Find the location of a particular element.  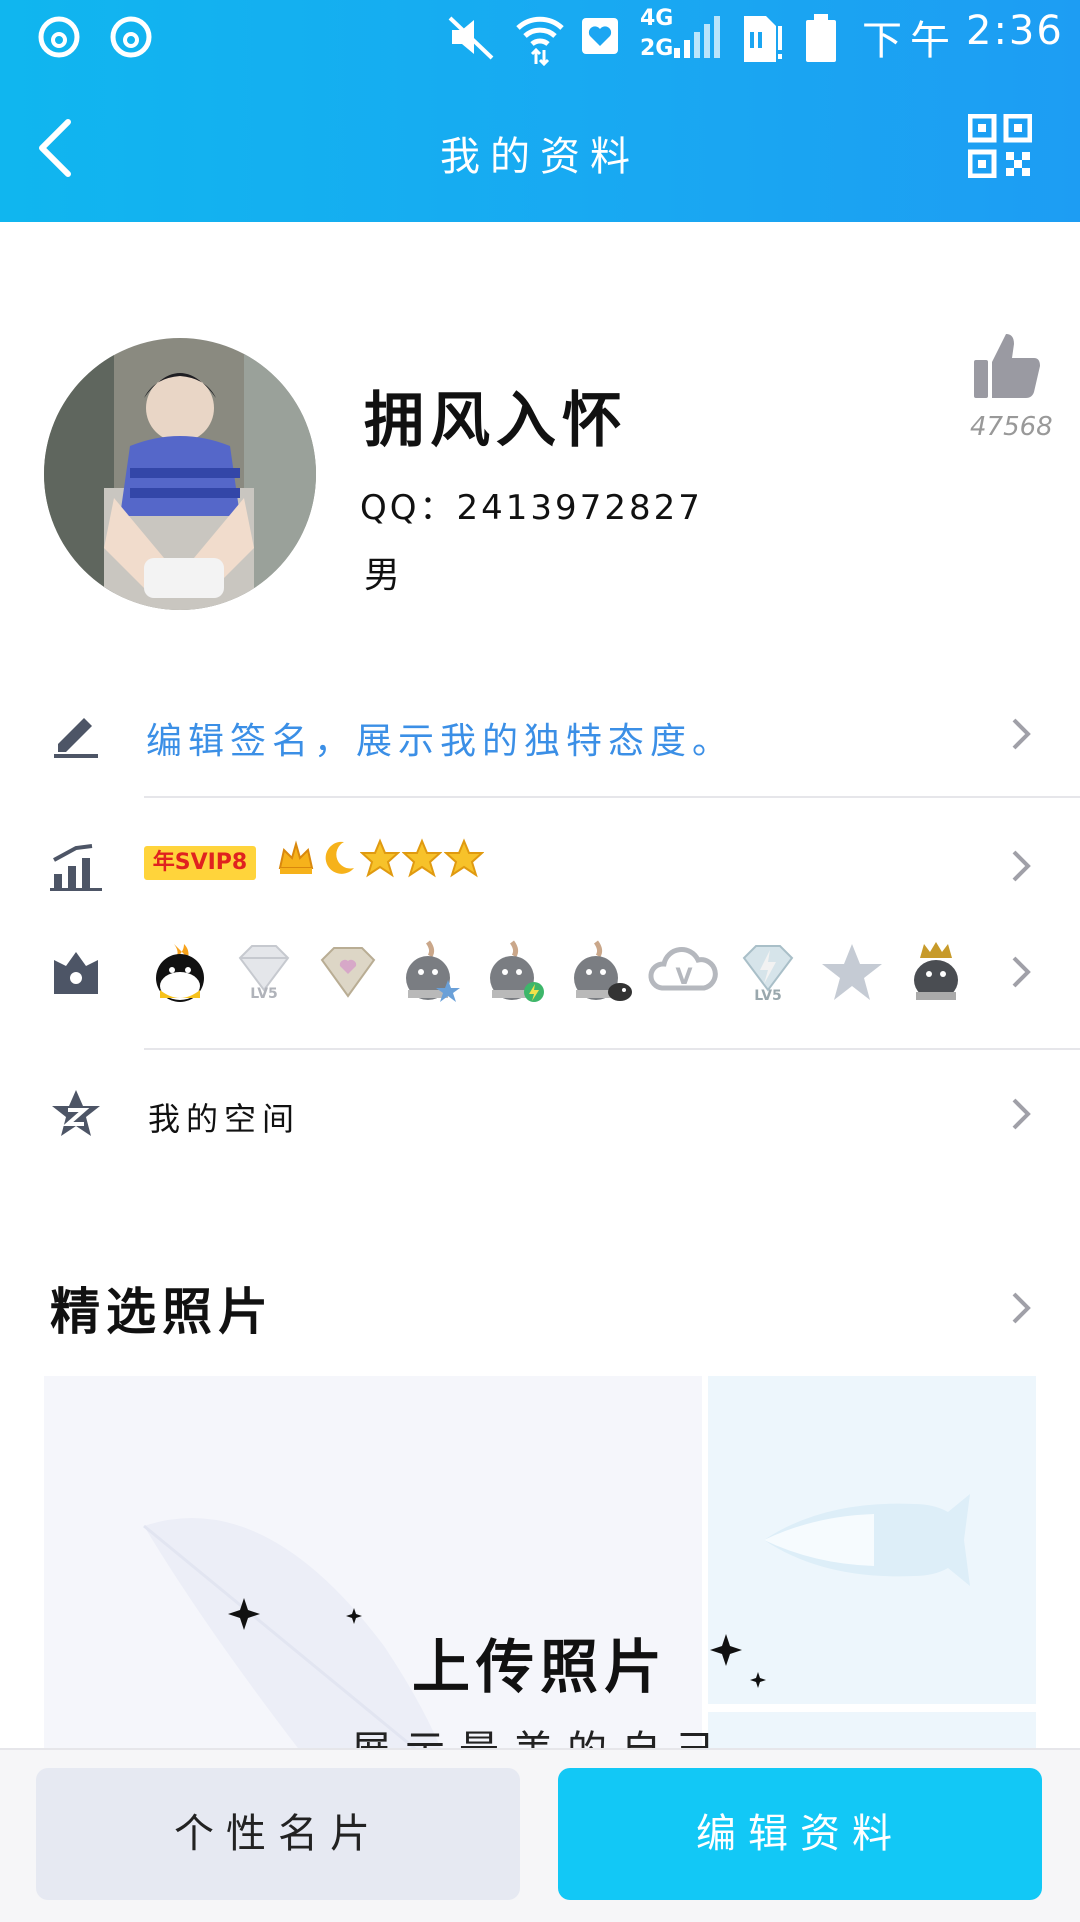

svip-badge: 年SVIP8 is located at coordinates (200, 863).